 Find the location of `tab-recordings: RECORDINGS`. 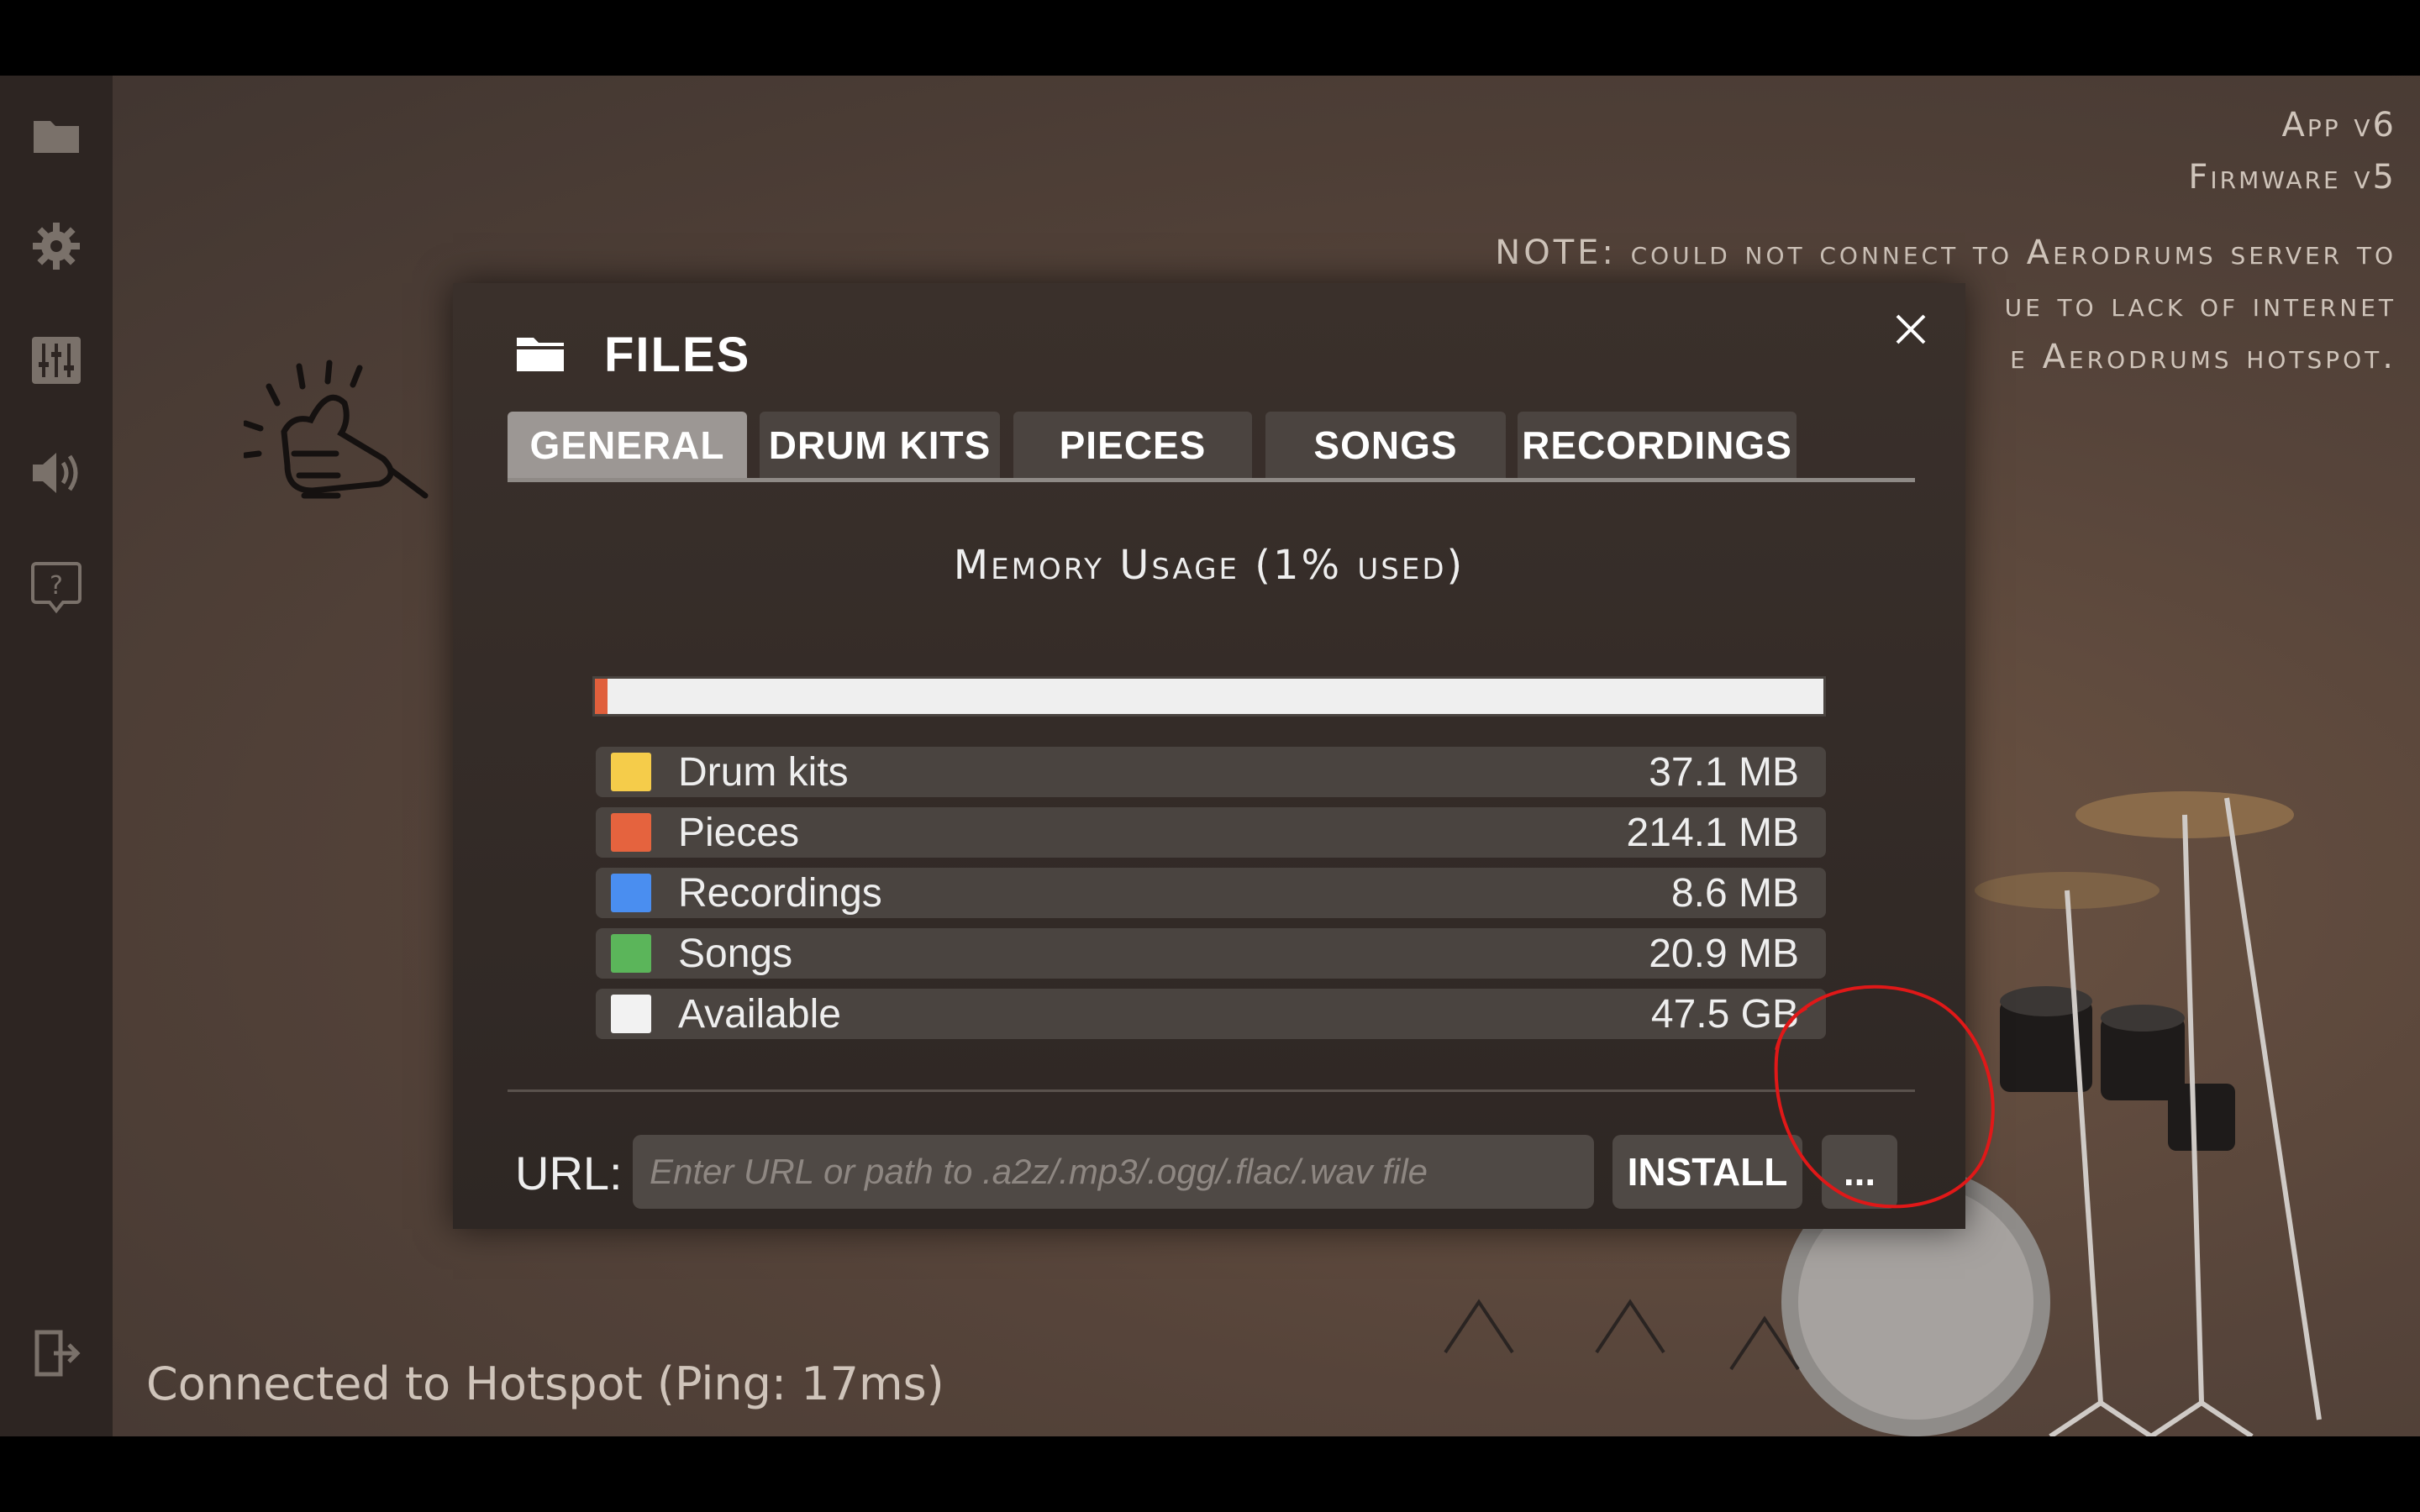

tab-recordings: RECORDINGS is located at coordinates (1657, 445).